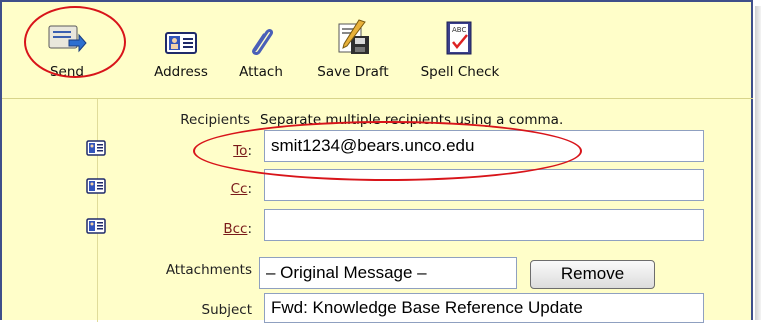  What do you see at coordinates (353, 72) in the screenshot?
I see `save-draft-label: Save Draft` at bounding box center [353, 72].